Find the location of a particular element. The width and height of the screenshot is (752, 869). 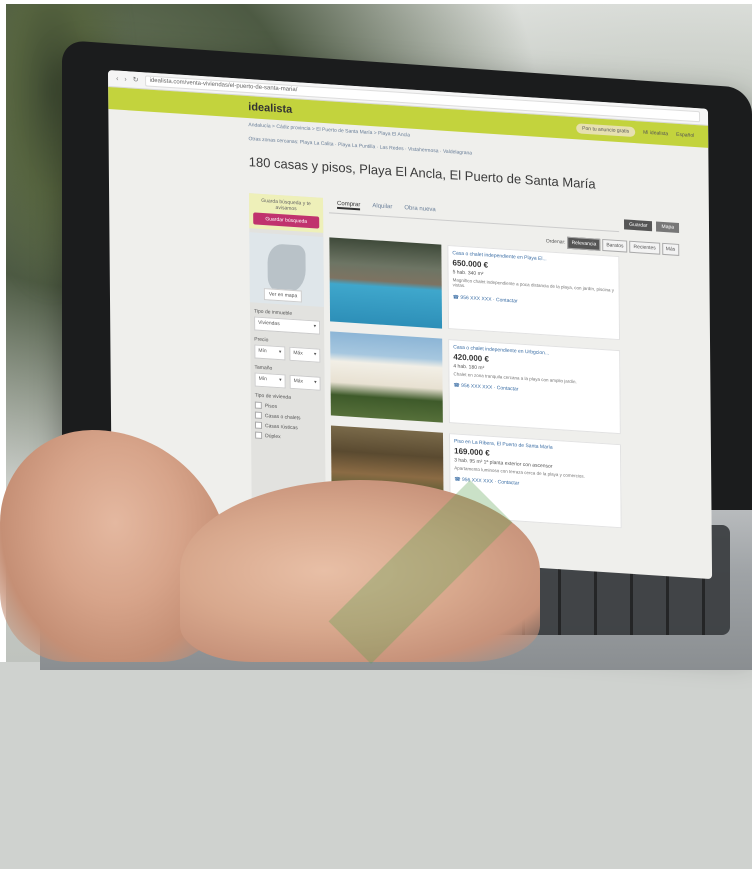

type-select-value: Viviendas is located at coordinates (269, 323).